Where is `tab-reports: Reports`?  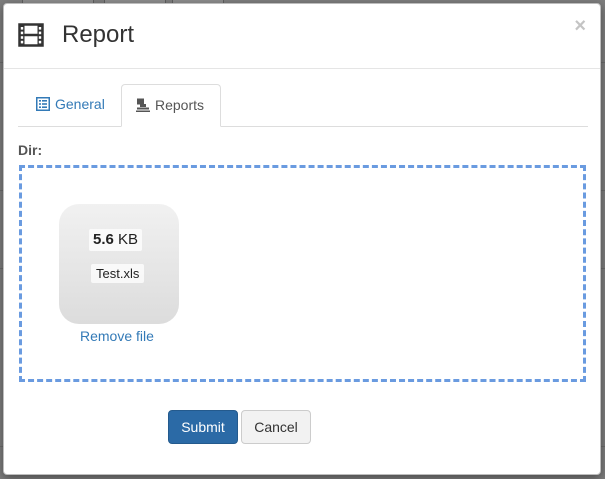
tab-reports: Reports is located at coordinates (171, 105).